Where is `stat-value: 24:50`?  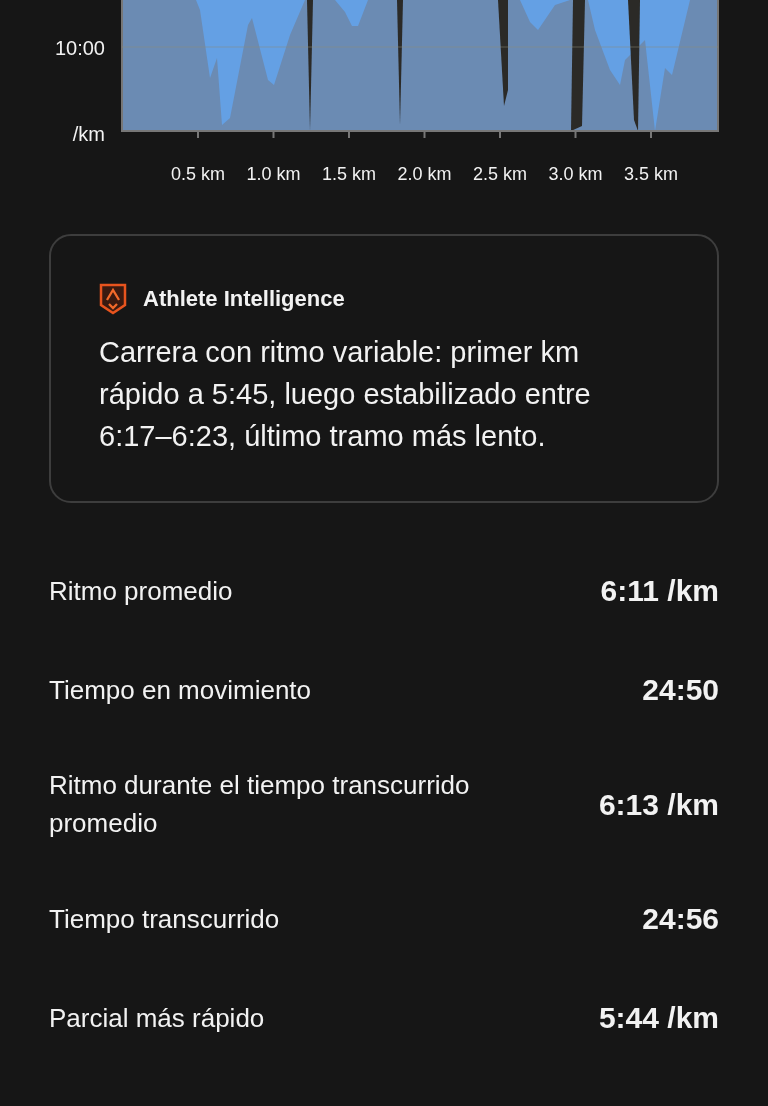
stat-value: 24:50 is located at coordinates (680, 690).